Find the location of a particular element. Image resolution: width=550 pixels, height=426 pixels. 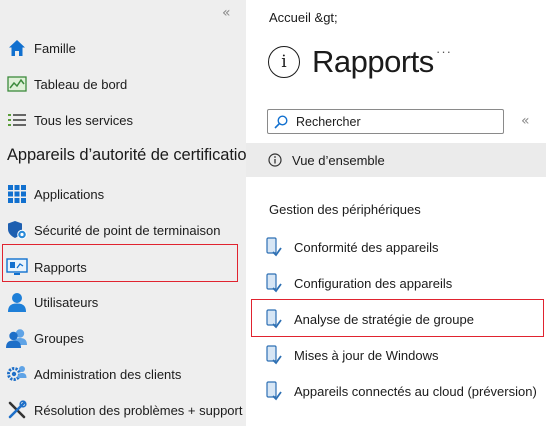

info-icon is located at coordinates (275, 160).